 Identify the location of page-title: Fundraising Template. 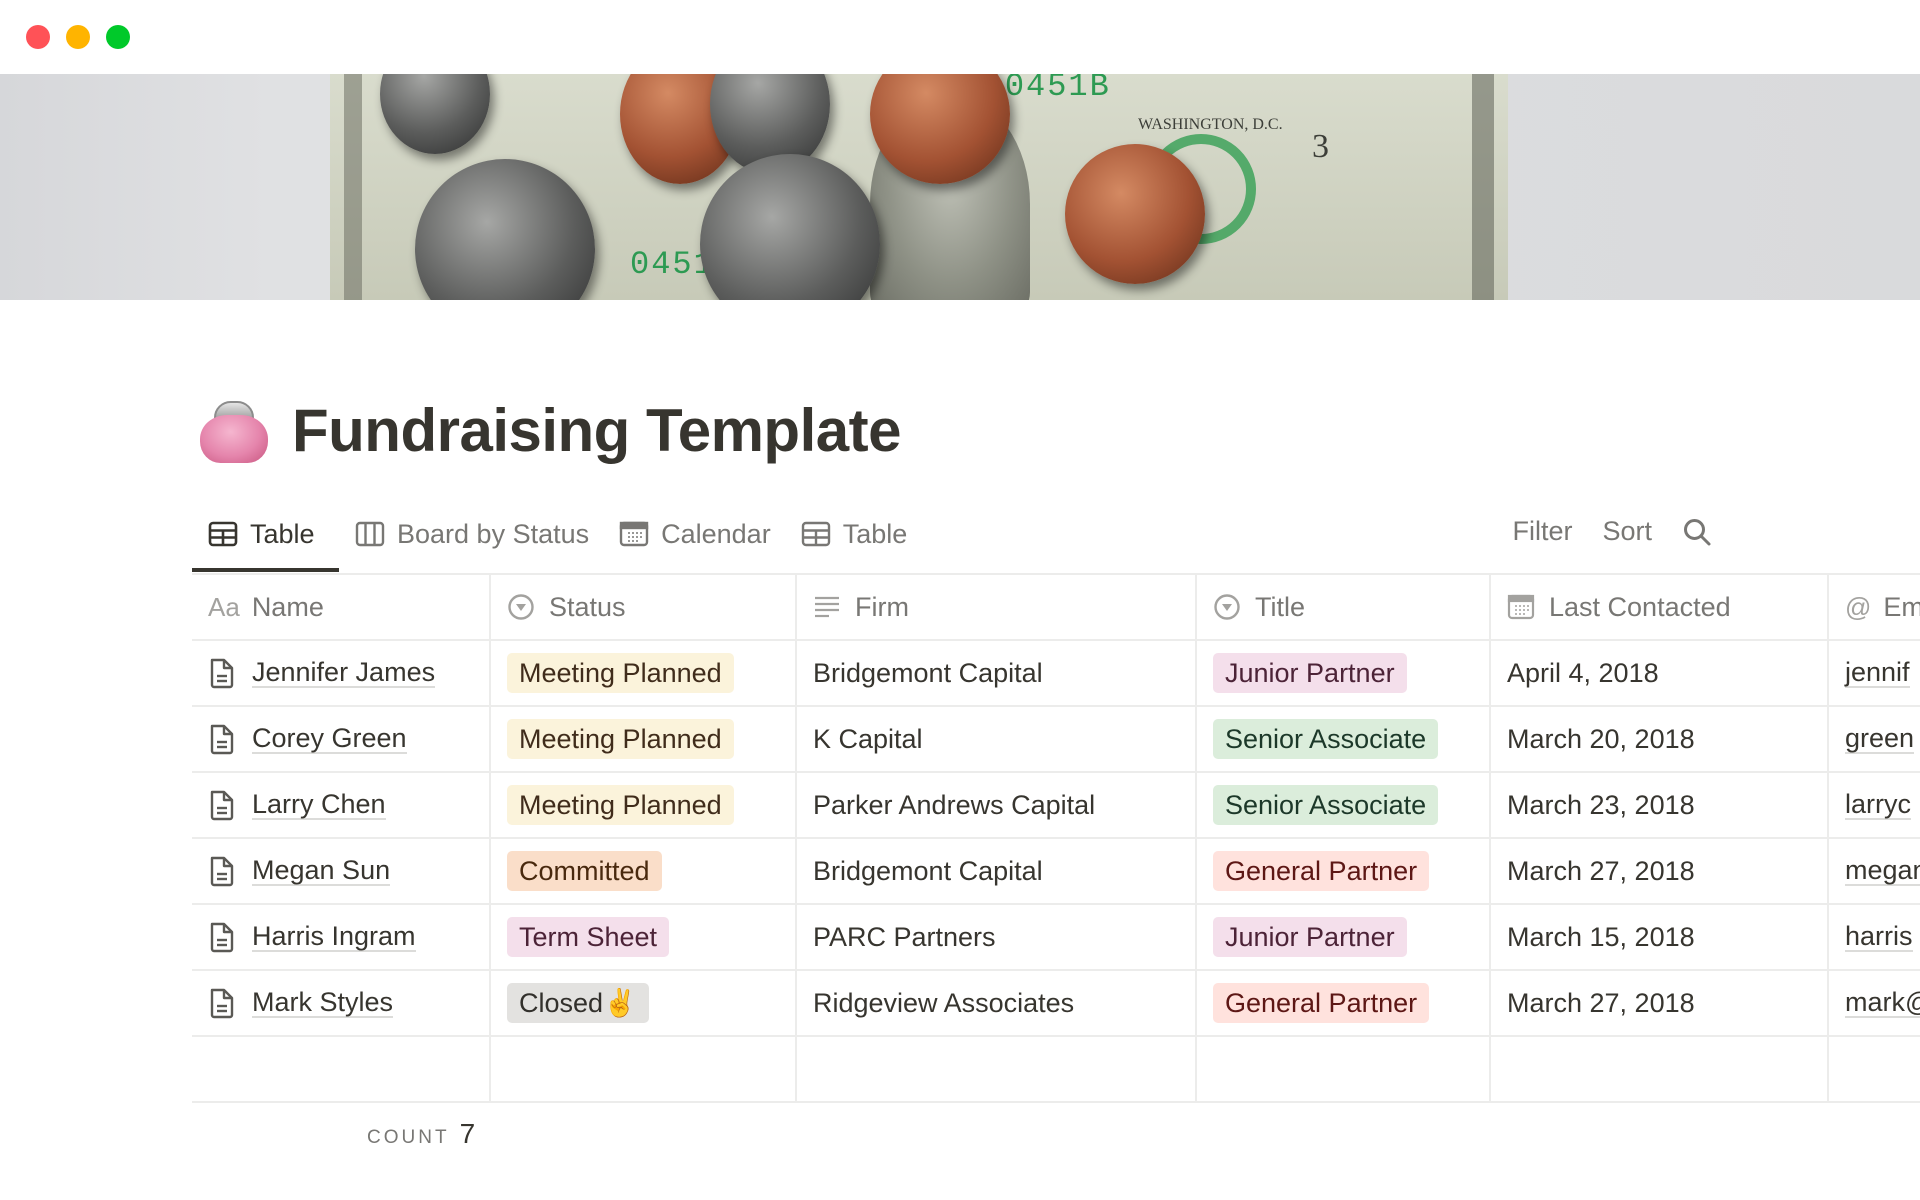
(596, 430).